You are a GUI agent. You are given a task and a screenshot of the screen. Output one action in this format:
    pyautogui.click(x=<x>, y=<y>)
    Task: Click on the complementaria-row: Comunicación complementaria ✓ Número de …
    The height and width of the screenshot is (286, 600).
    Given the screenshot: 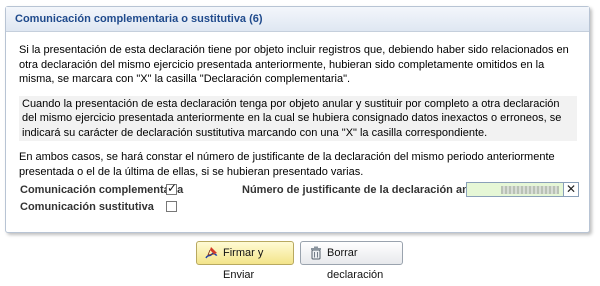 What is the action you would take?
    pyautogui.click(x=300, y=190)
    